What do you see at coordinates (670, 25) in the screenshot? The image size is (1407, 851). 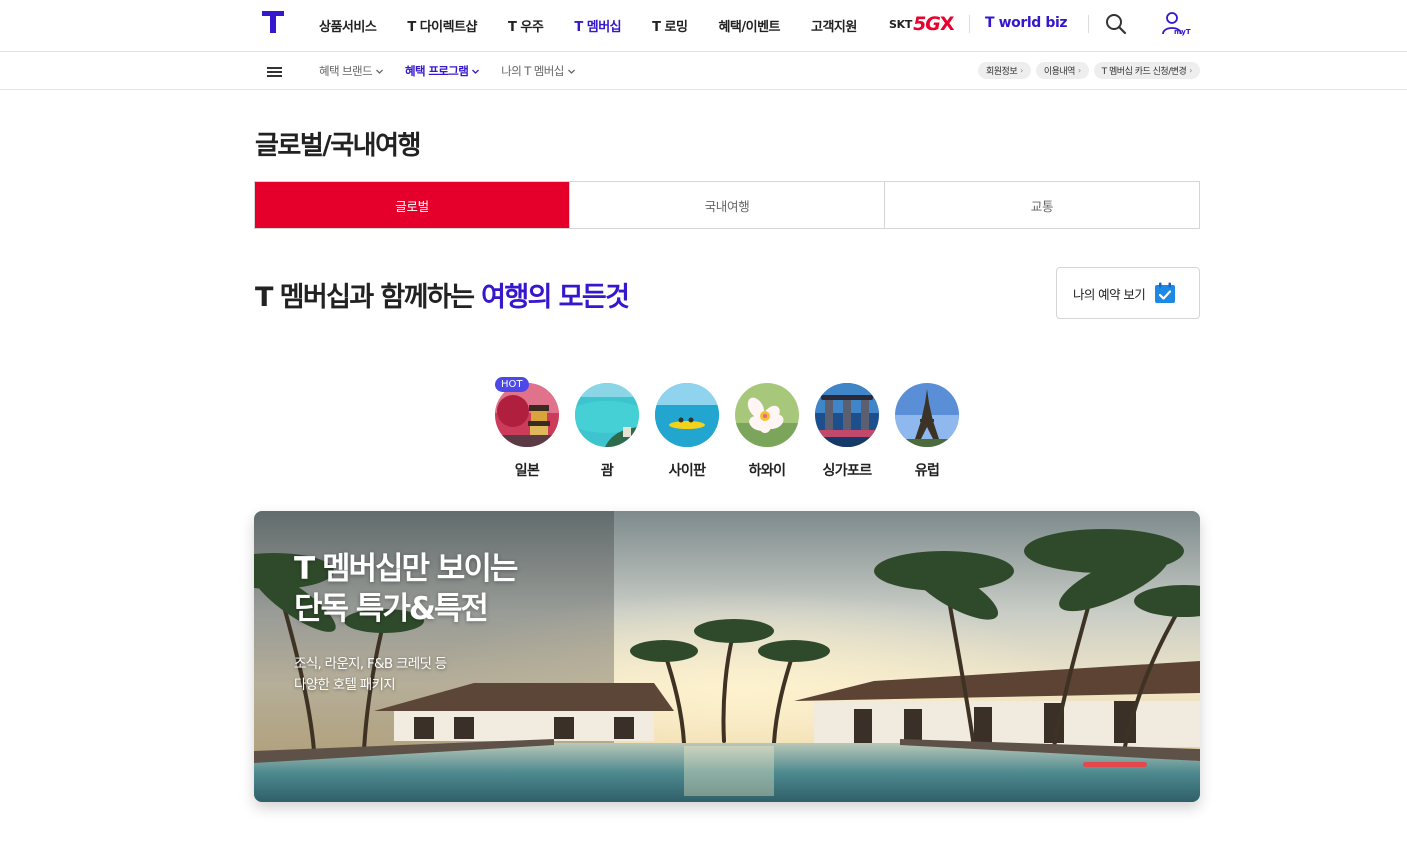 I see `nav-item-4: T 로밍` at bounding box center [670, 25].